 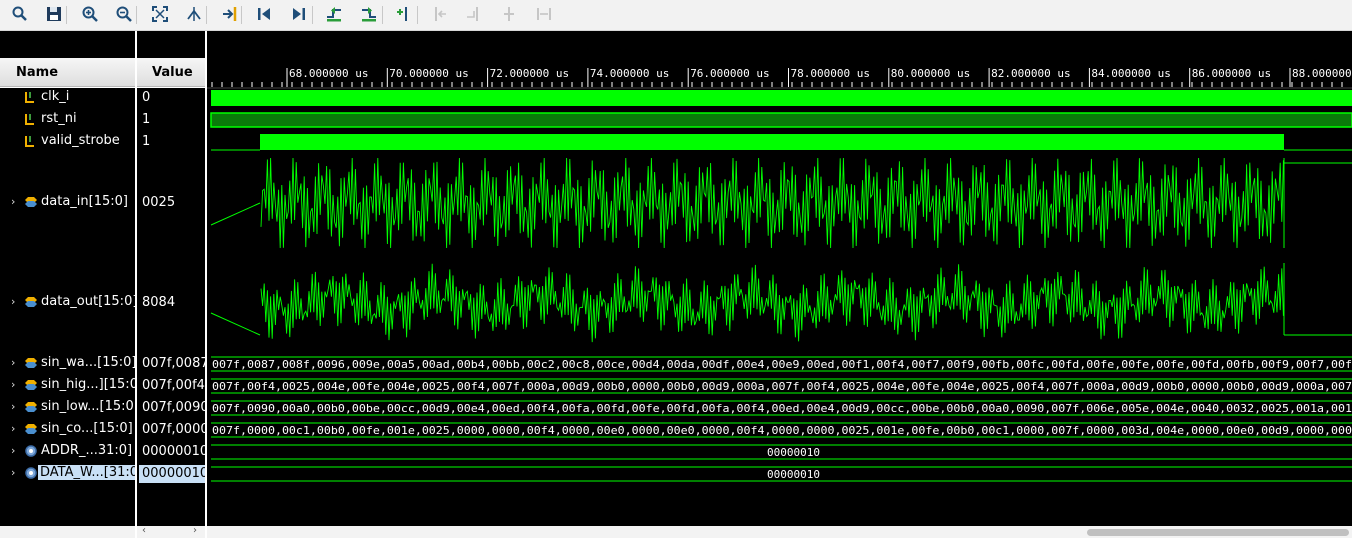 What do you see at coordinates (439, 14) in the screenshot?
I see `previous-marker-button` at bounding box center [439, 14].